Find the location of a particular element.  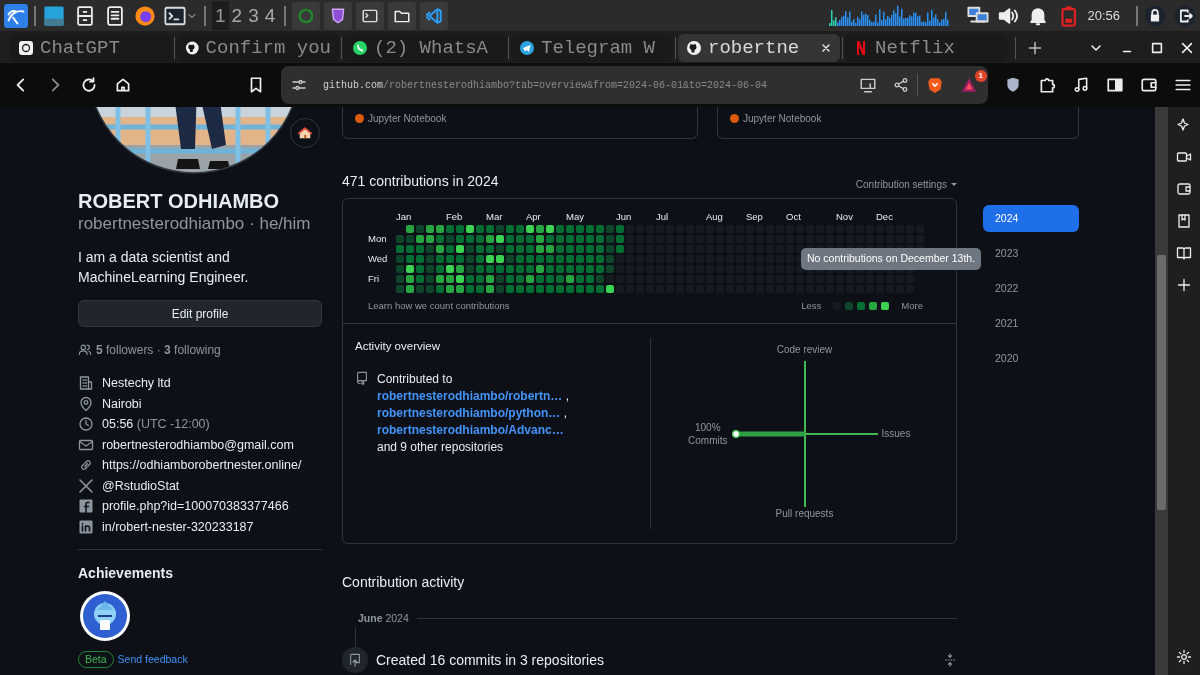

year-tab: 2024 is located at coordinates (1031, 218).